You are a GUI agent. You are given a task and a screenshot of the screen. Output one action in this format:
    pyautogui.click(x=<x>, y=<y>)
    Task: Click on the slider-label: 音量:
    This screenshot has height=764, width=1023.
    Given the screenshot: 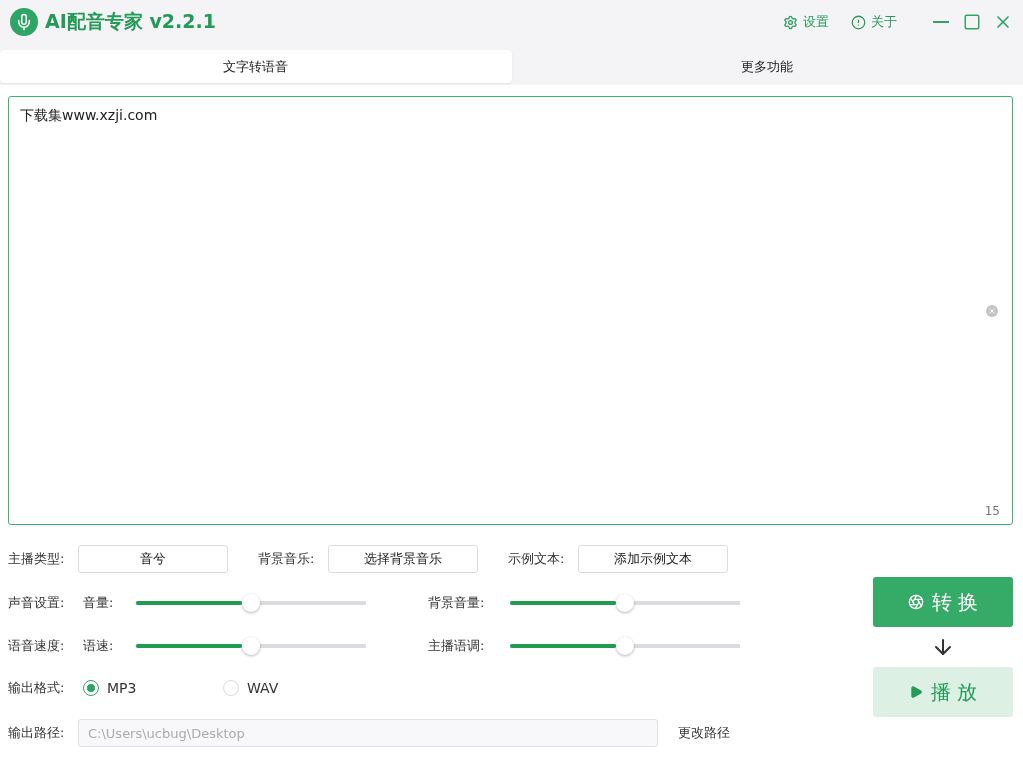 What is the action you would take?
    pyautogui.click(x=99, y=603)
    